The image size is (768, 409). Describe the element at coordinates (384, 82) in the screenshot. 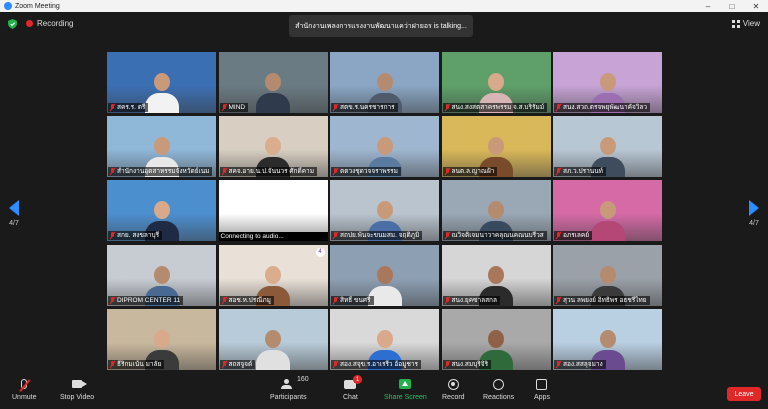

I see `video-tile: สตข.ร.นครชารการ` at that location.